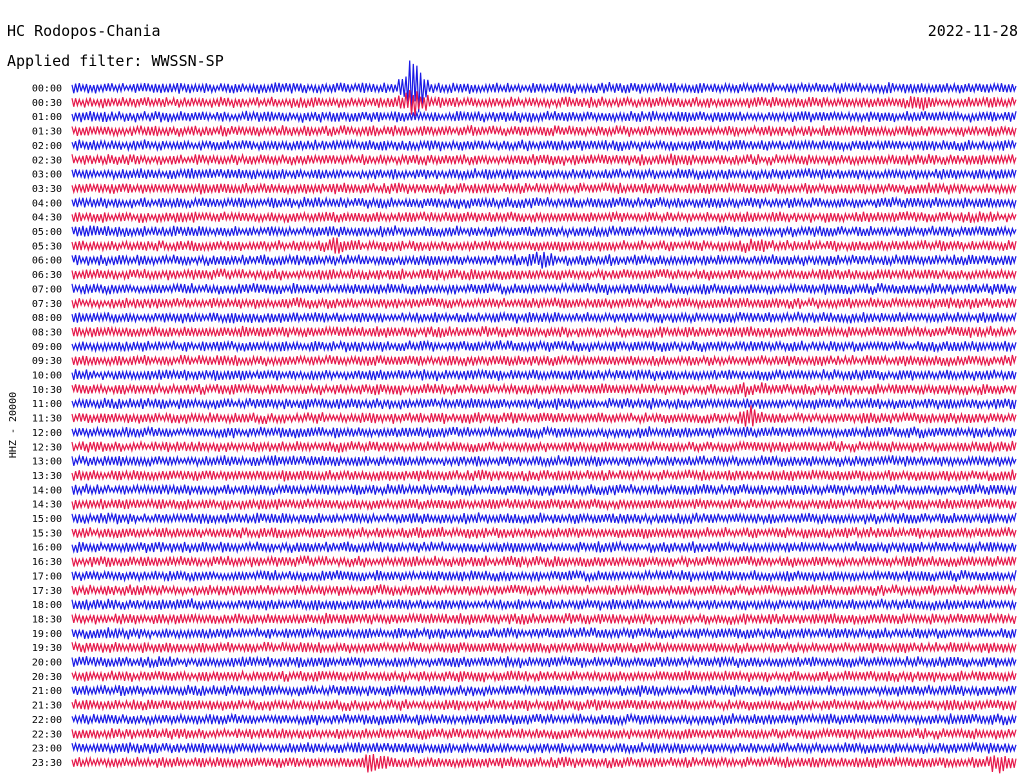  Describe the element at coordinates (47, 663) in the screenshot. I see `row-time-label: 20:00` at that location.